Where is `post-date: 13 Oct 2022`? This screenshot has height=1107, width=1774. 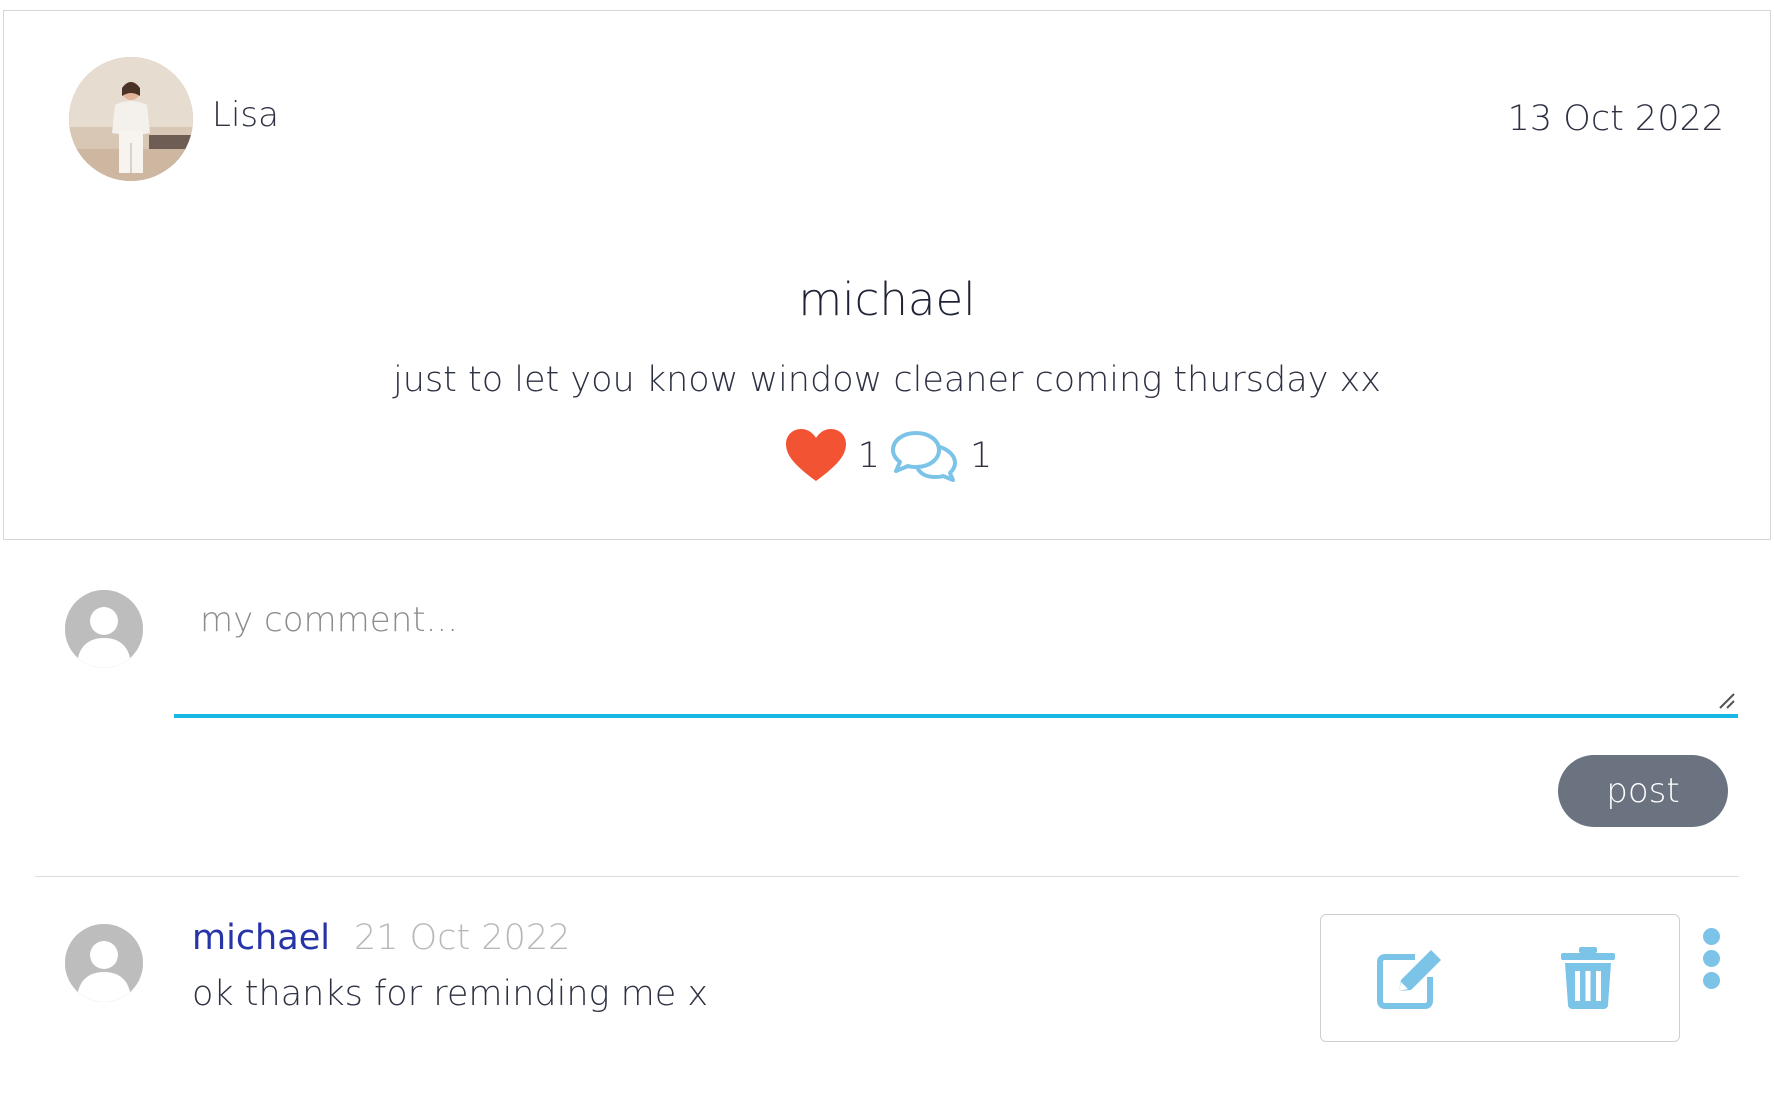
post-date: 13 Oct 2022 is located at coordinates (1615, 119).